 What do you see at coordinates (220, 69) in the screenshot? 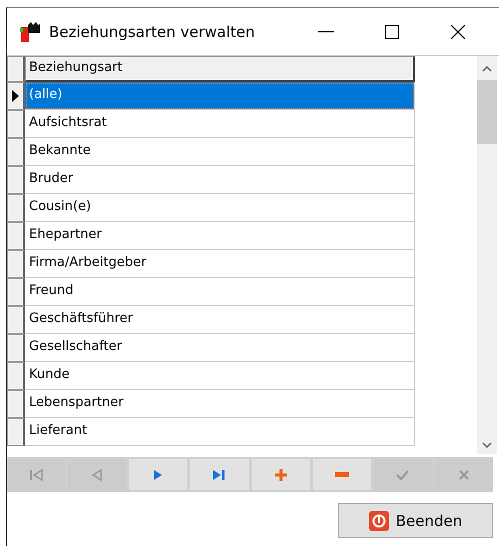
I see `column-header: Beziehungsart` at bounding box center [220, 69].